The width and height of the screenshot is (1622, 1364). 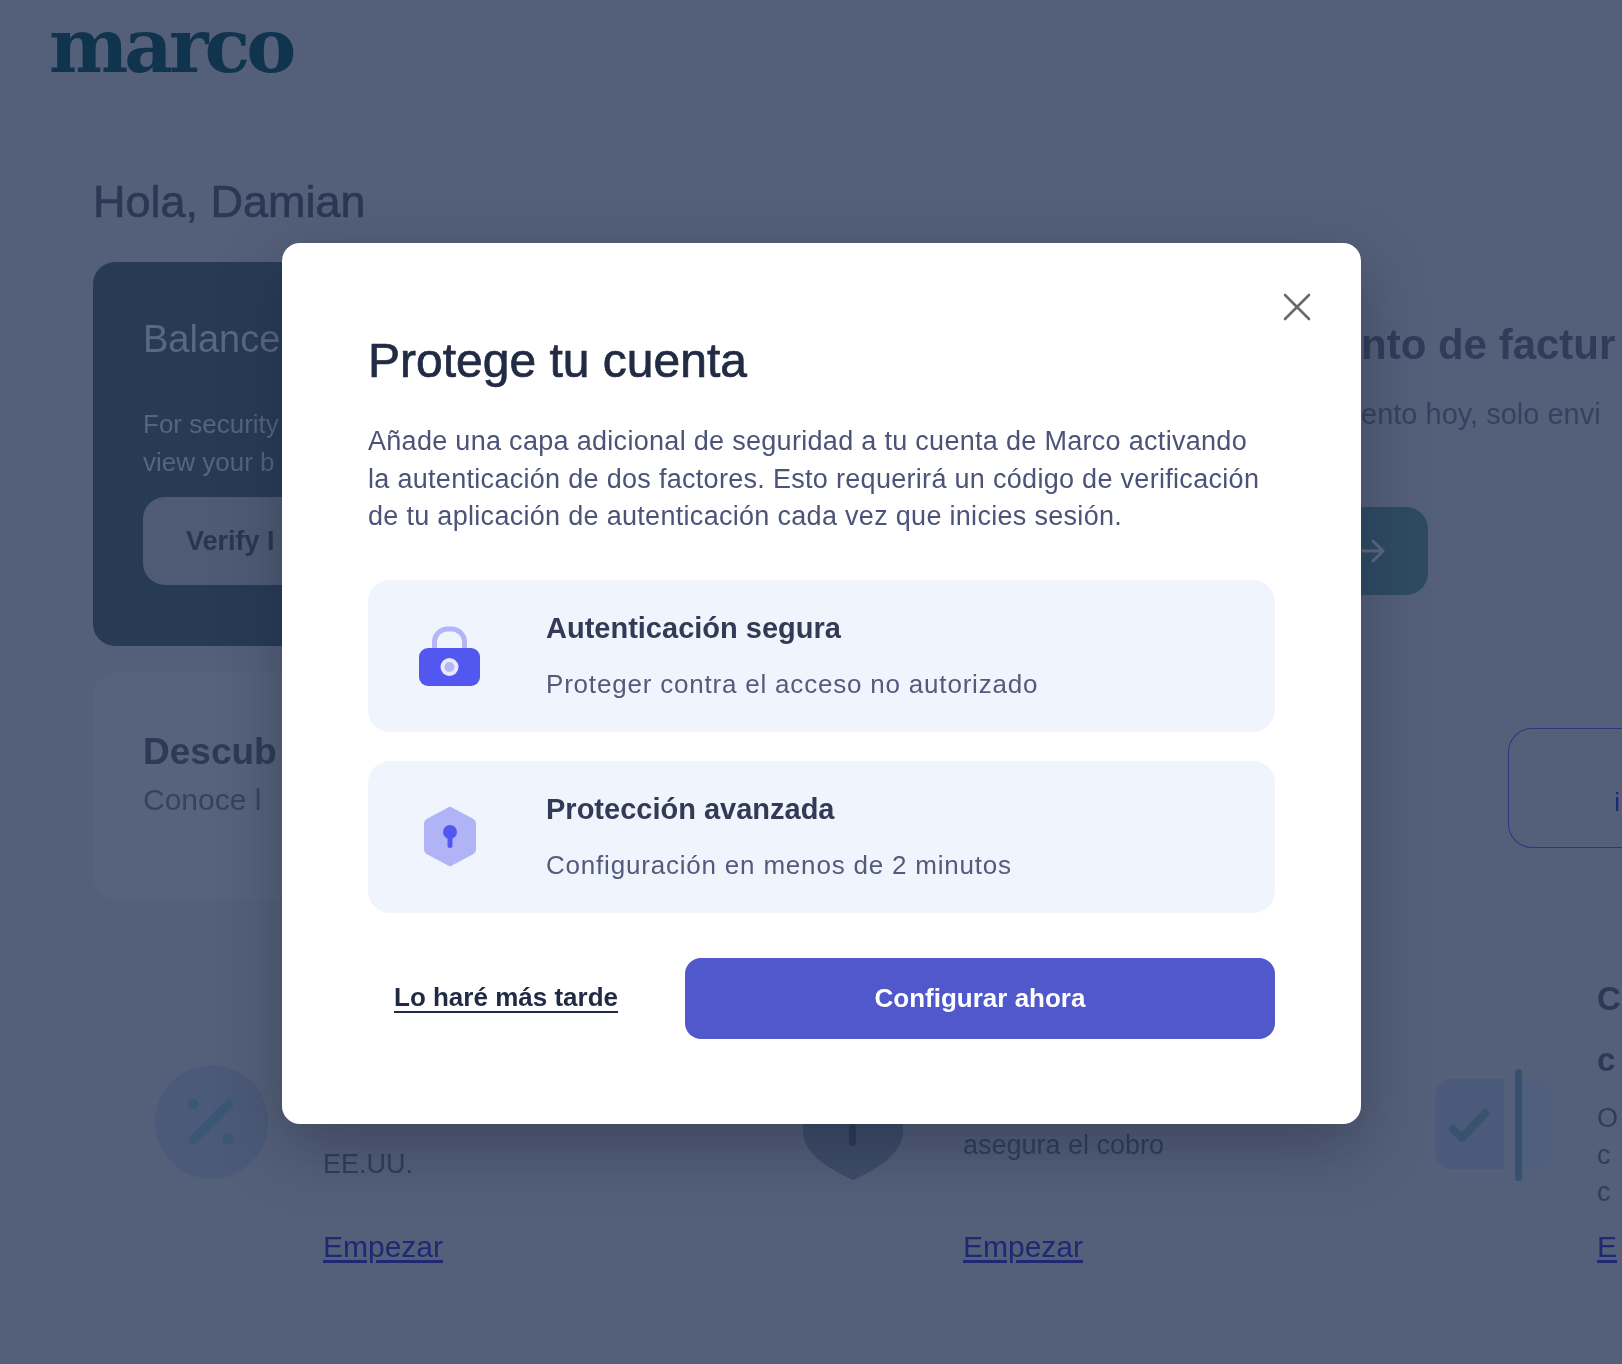 I want to click on later-link: Lo haré más tarde, so click(x=506, y=998).